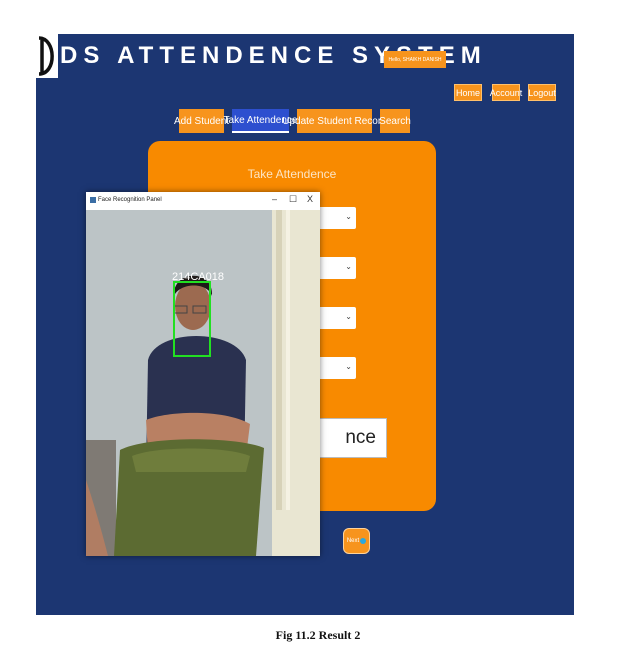 Image resolution: width=636 pixels, height=671 pixels. I want to click on maximize-button: ☐, so click(293, 199).